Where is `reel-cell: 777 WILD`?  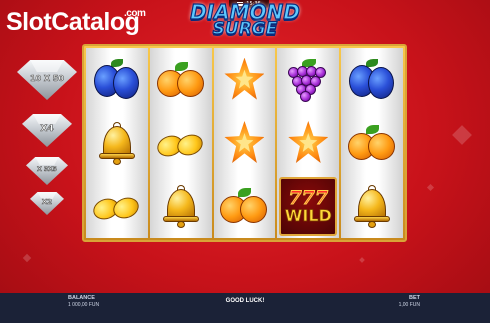
reel-cell: 777 WILD is located at coordinates (308, 206).